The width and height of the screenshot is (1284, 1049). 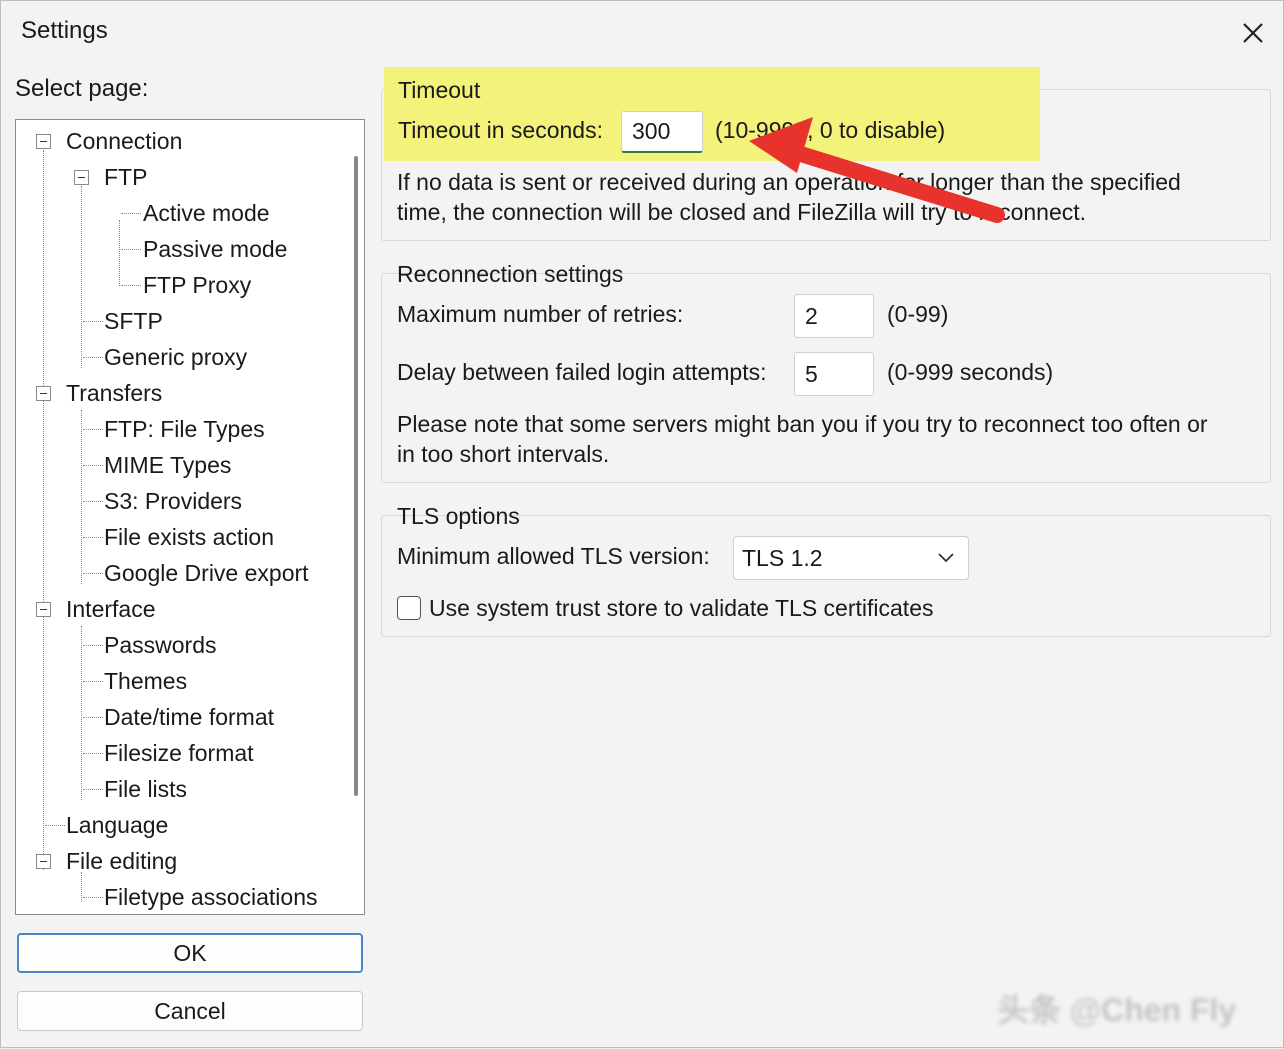 What do you see at coordinates (215, 249) in the screenshot?
I see `tree-item-passive-mode: Passive mode` at bounding box center [215, 249].